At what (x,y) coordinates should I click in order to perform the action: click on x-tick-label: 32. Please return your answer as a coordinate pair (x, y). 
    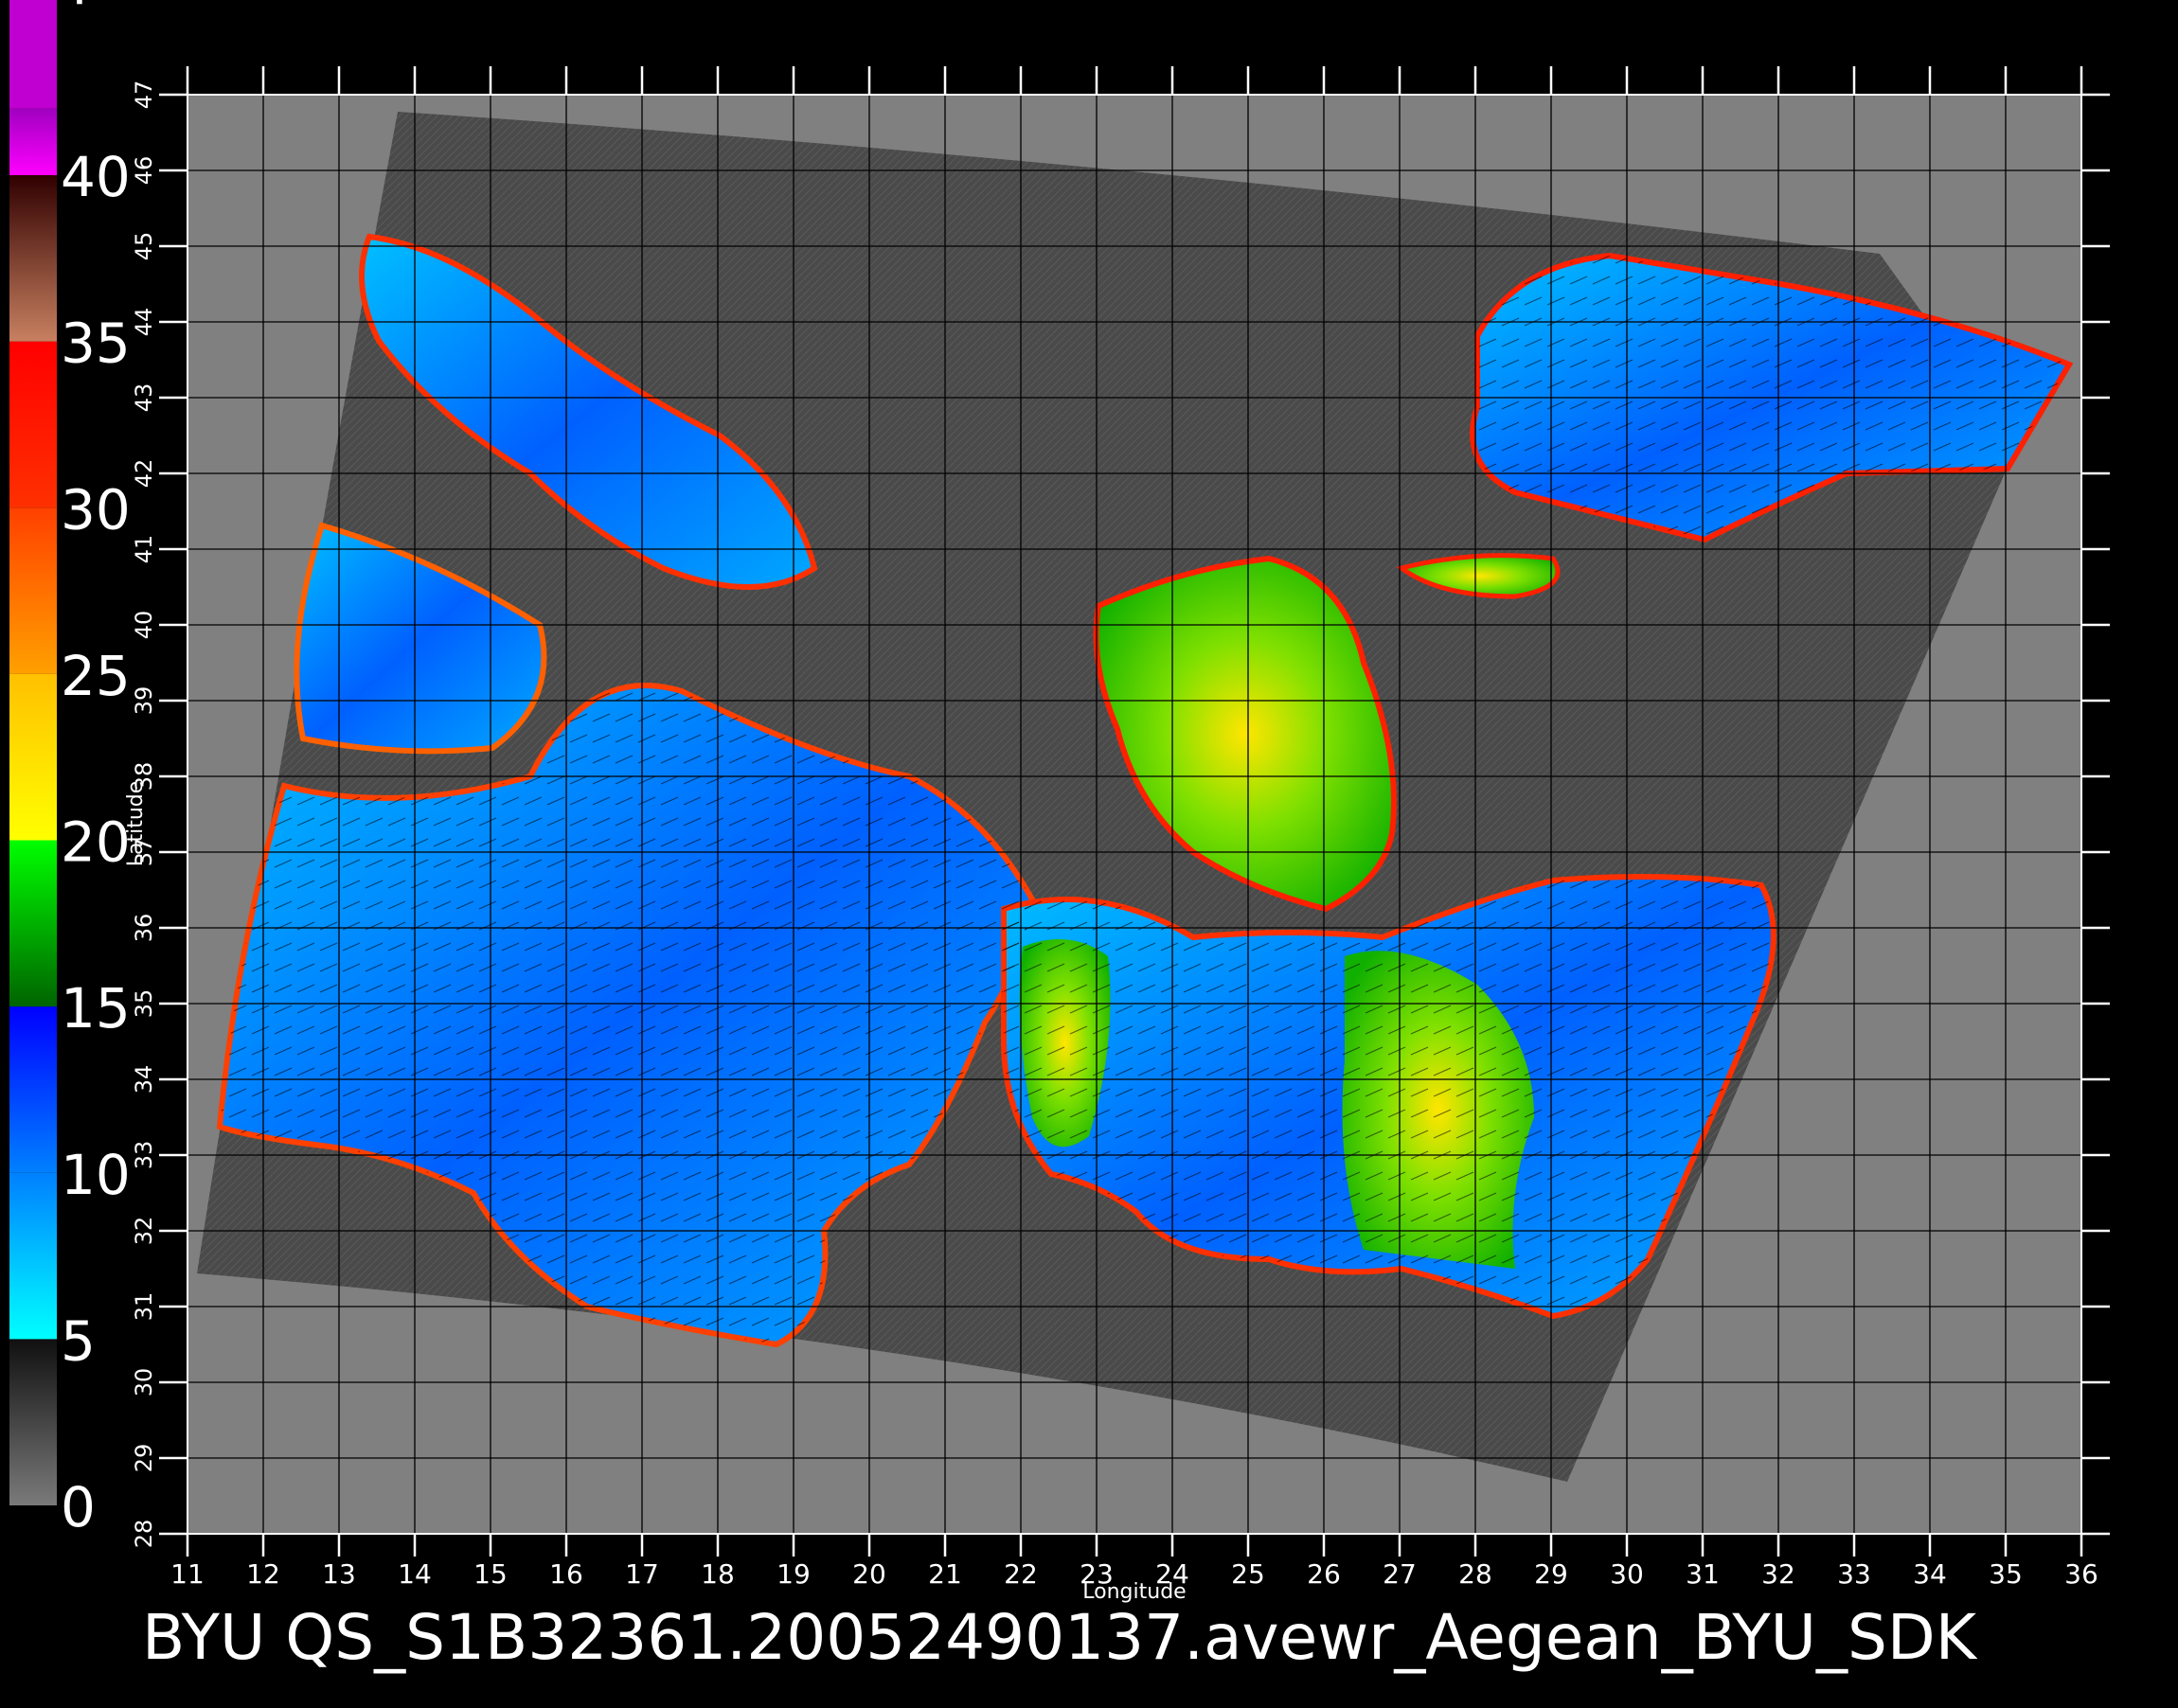
    Looking at the image, I should click on (1778, 1574).